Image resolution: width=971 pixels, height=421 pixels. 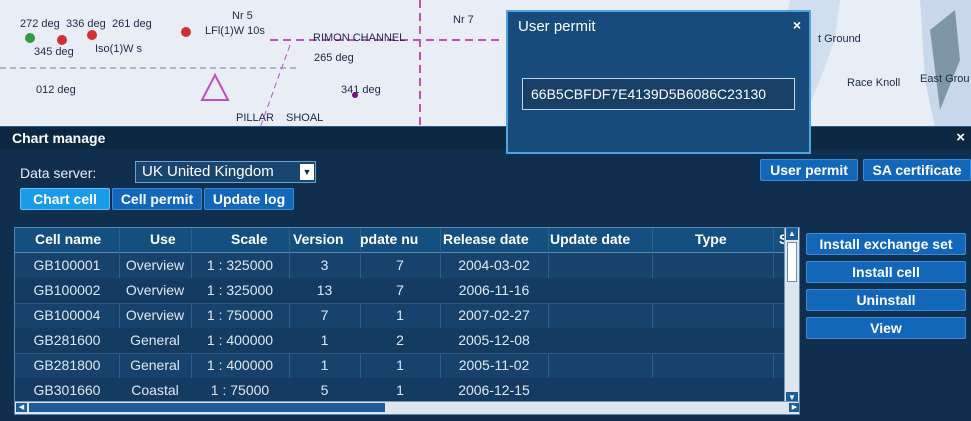 What do you see at coordinates (794, 407) in the screenshot?
I see `scroll-right-icon: ▶` at bounding box center [794, 407].